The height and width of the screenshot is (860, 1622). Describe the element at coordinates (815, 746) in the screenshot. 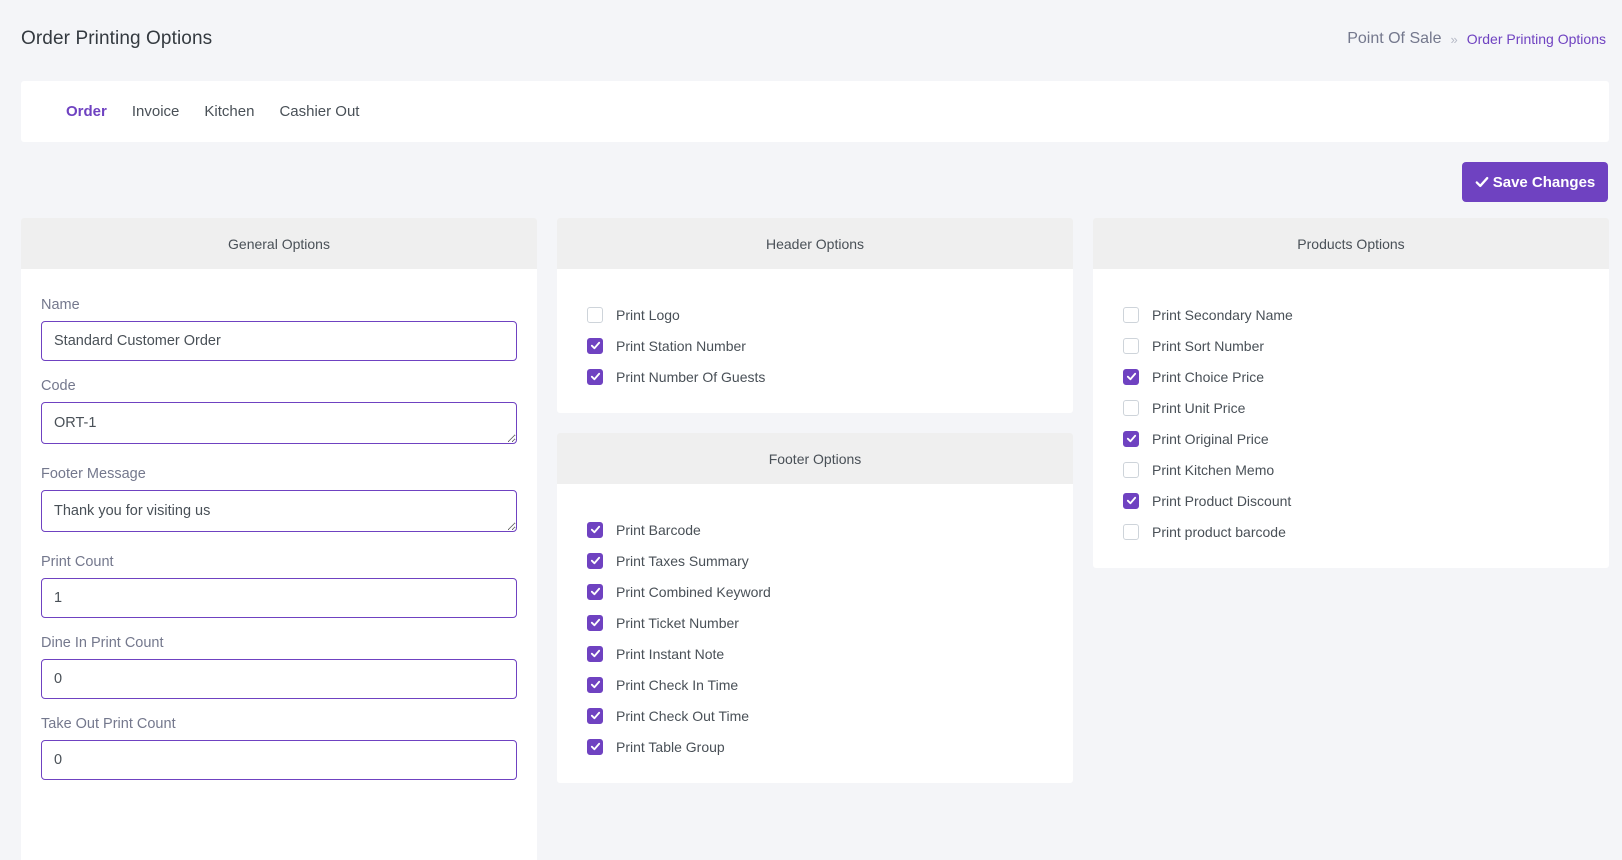

I see `footer-options-item-print-table-group: Print Table Group` at that location.